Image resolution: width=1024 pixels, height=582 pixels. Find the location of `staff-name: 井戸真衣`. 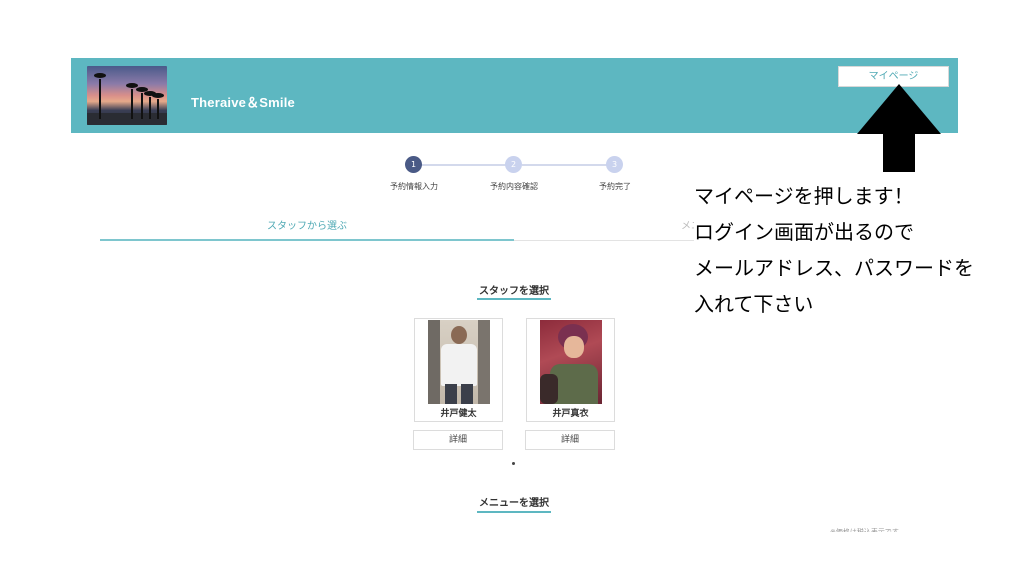

staff-name: 井戸真衣 is located at coordinates (570, 414).